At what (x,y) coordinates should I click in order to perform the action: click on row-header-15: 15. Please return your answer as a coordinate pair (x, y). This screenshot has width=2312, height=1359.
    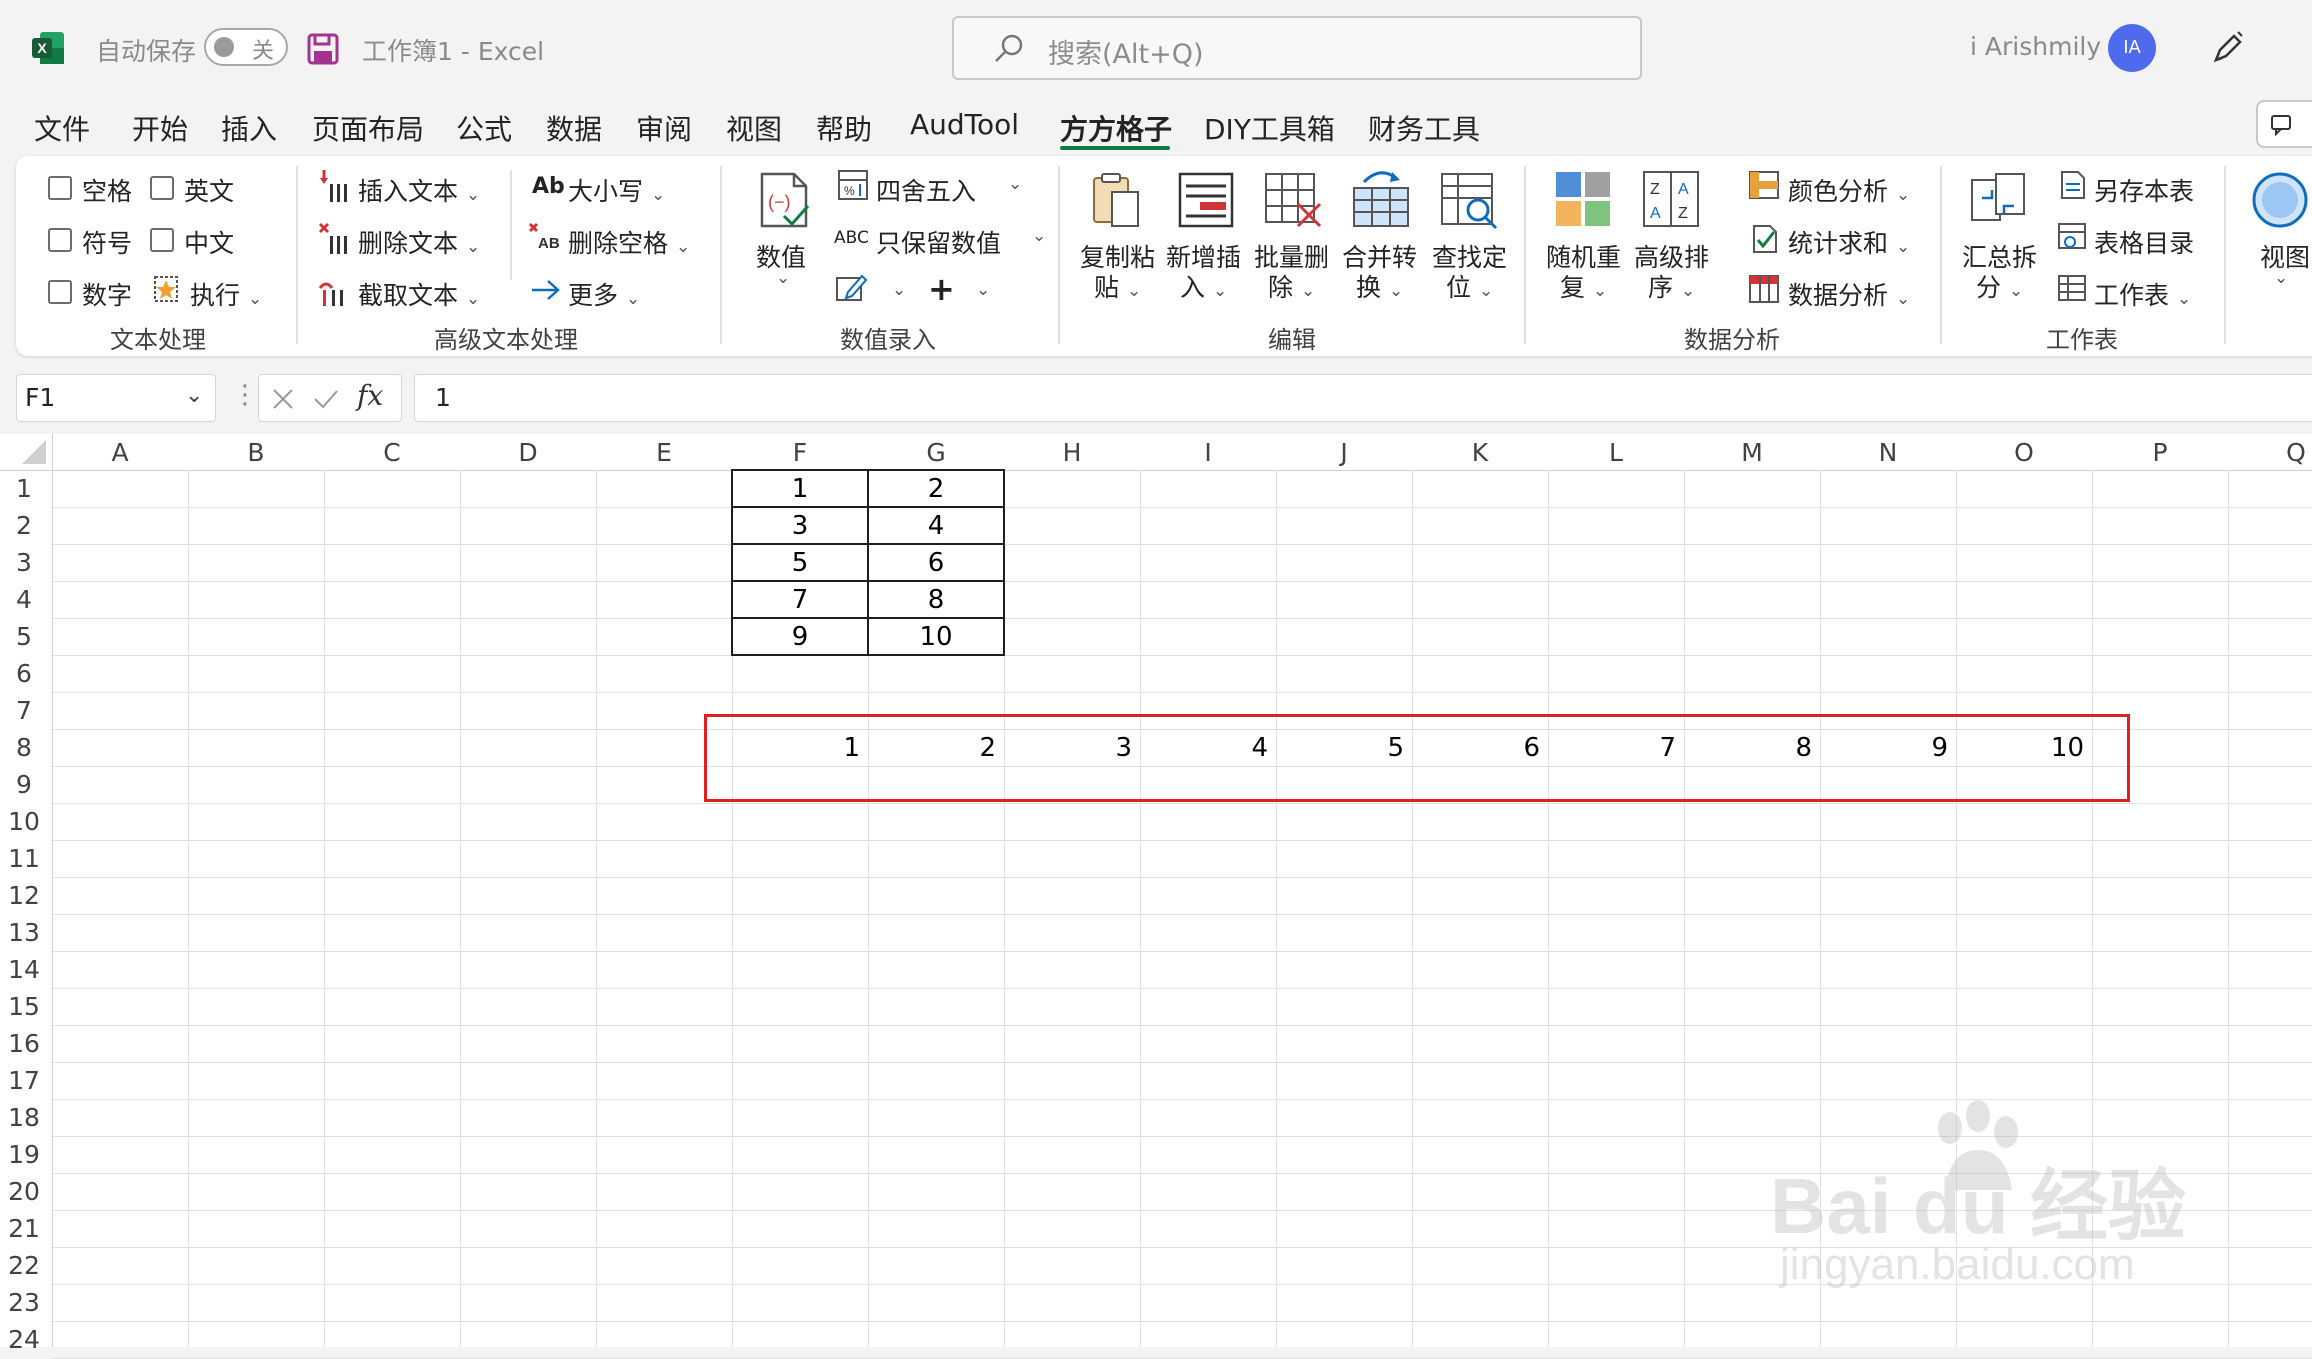
    Looking at the image, I should click on (24, 1006).